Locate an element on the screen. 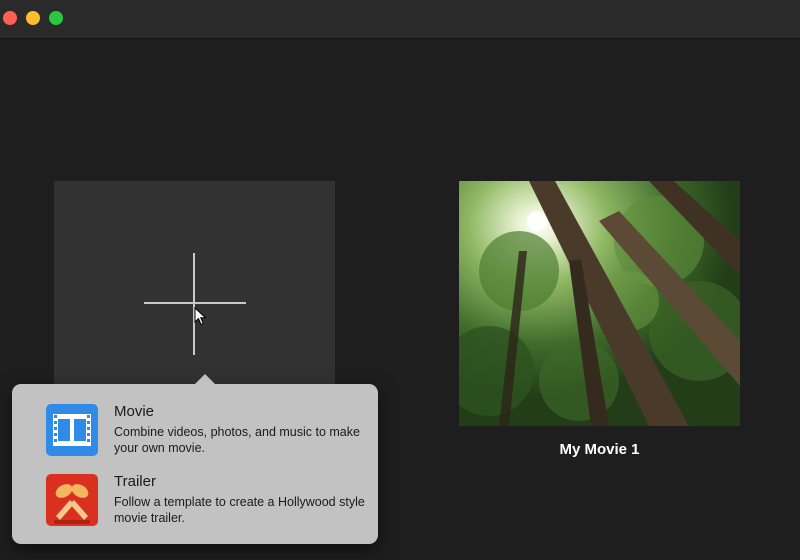 This screenshot has height=560, width=800. popover-arrow is located at coordinates (205, 379).